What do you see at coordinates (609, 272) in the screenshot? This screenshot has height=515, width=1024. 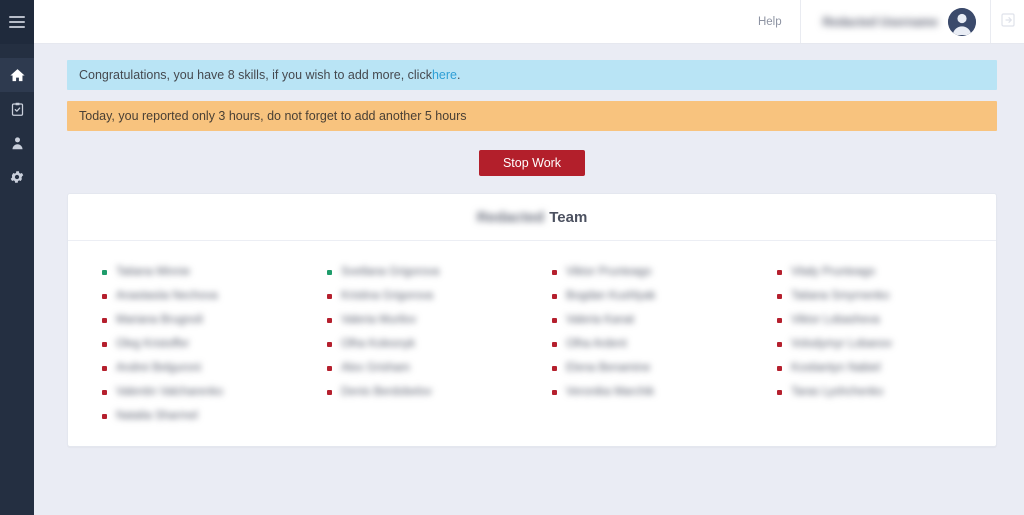 I see `team-member-name: Viktor Prunteago` at bounding box center [609, 272].